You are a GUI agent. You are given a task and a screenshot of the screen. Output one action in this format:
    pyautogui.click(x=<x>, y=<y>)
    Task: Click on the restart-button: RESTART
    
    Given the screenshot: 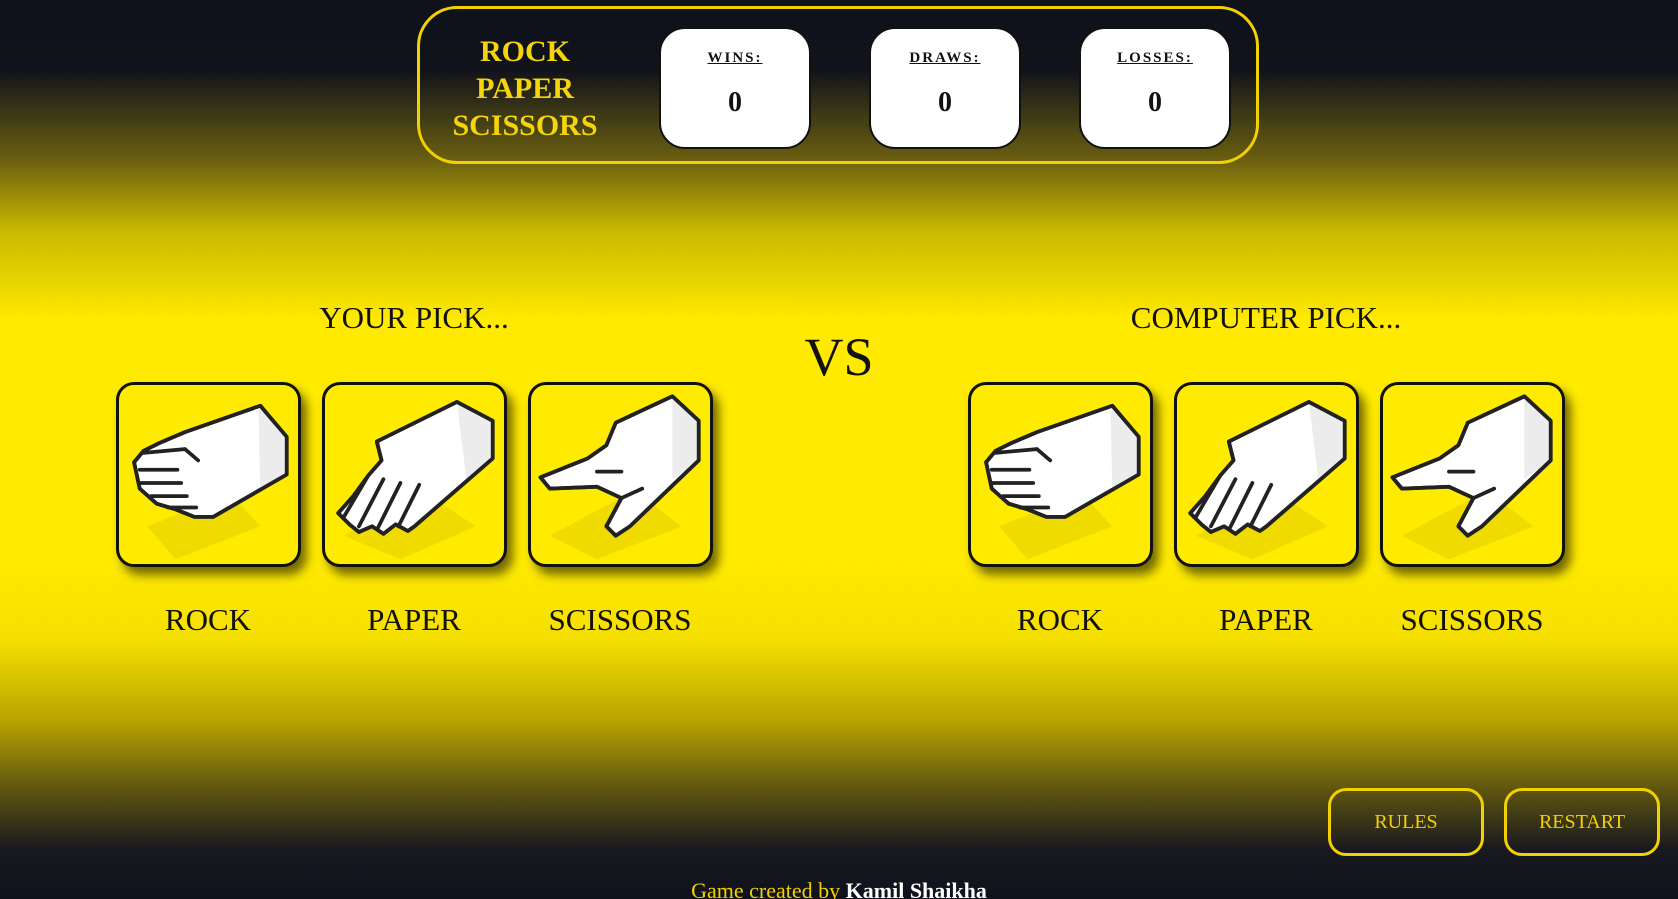 What is the action you would take?
    pyautogui.click(x=1582, y=822)
    